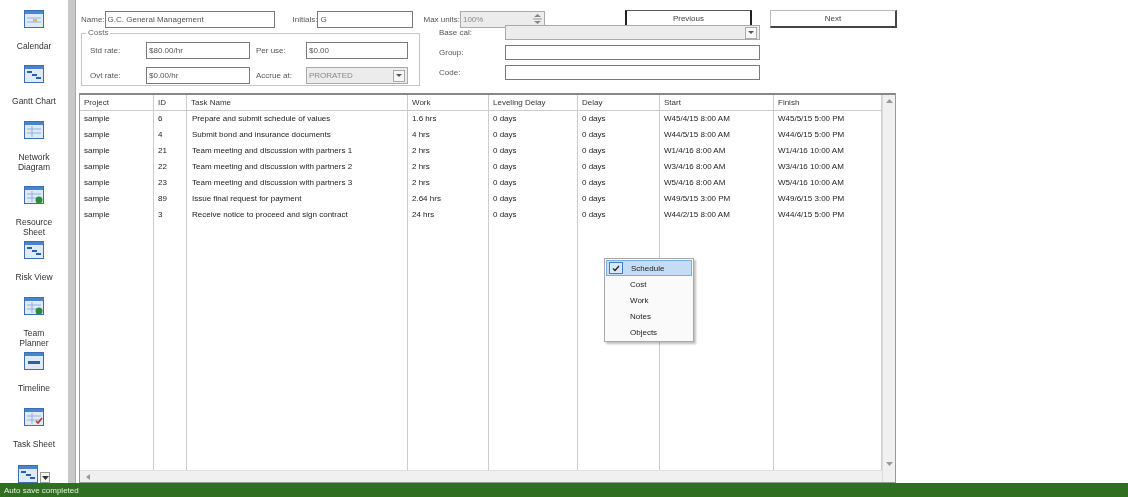  I want to click on column-header: Leveling Delay, so click(533, 103).